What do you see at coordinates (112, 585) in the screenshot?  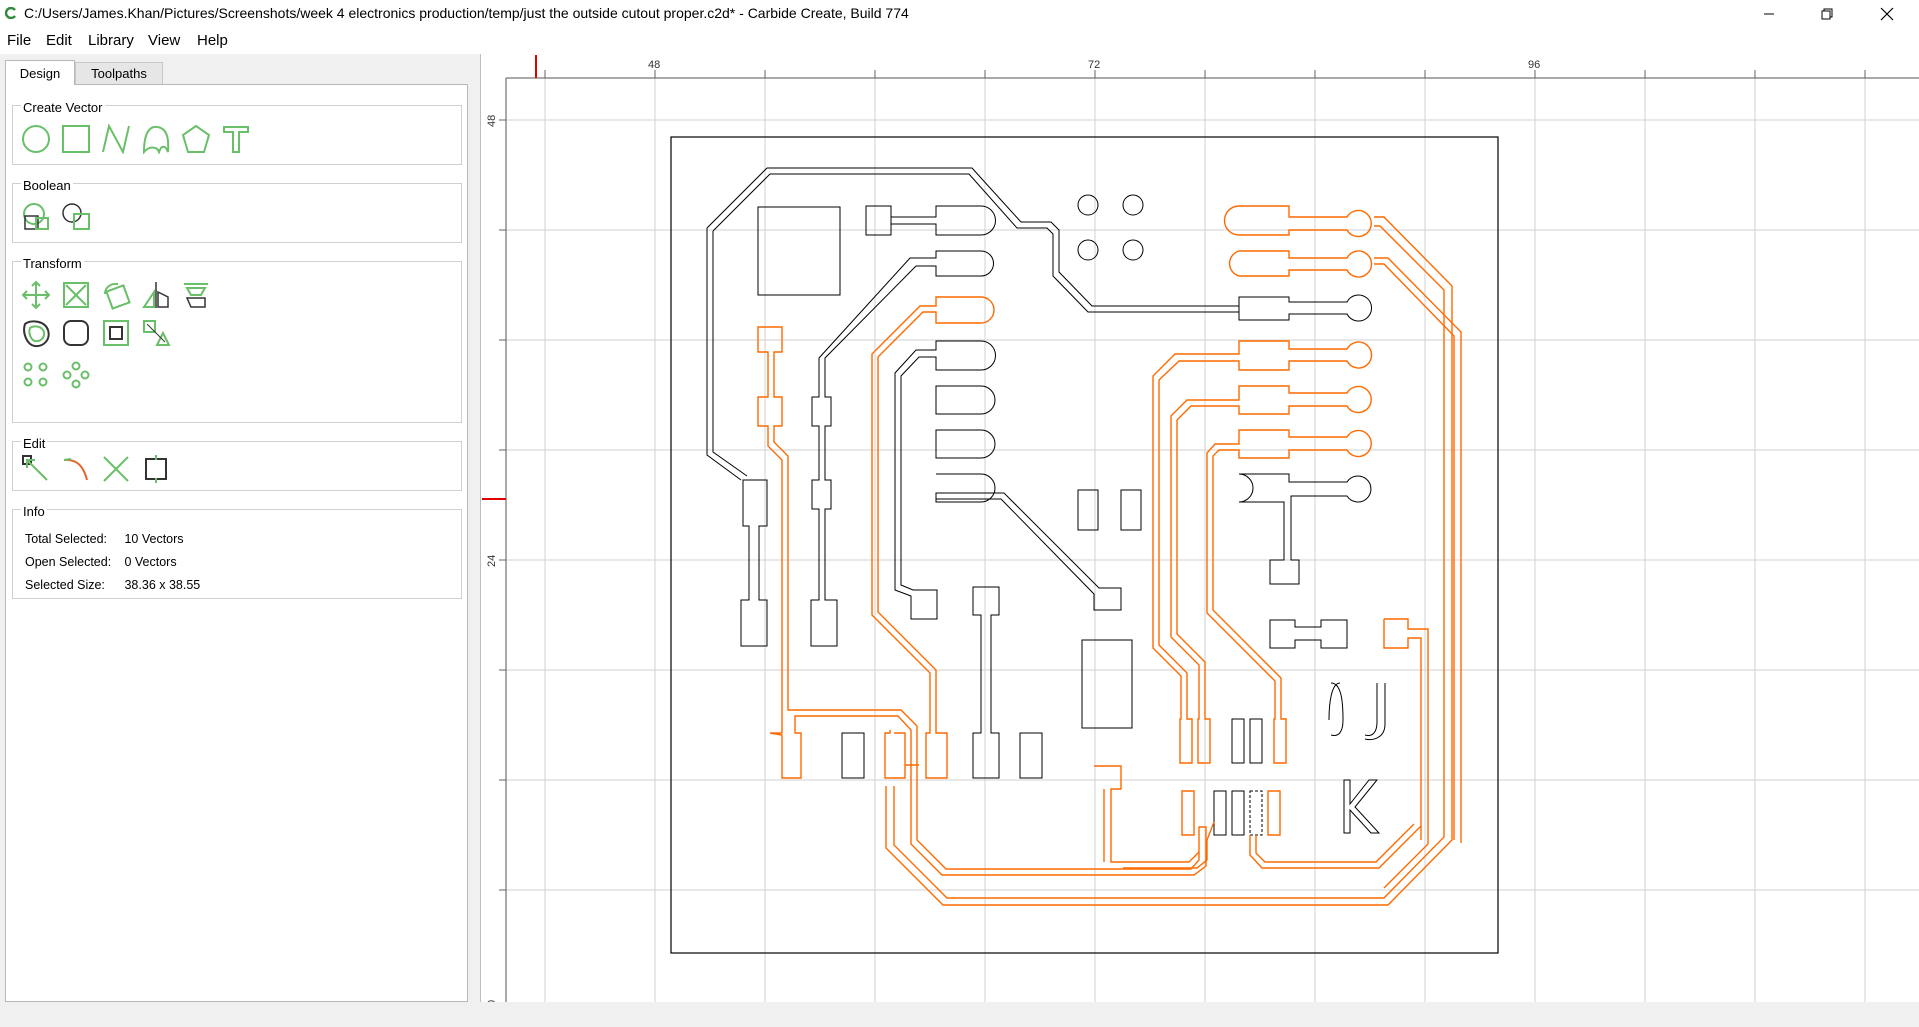 I see `info-selected-size: Selected Size: 38.36 x 38.55` at bounding box center [112, 585].